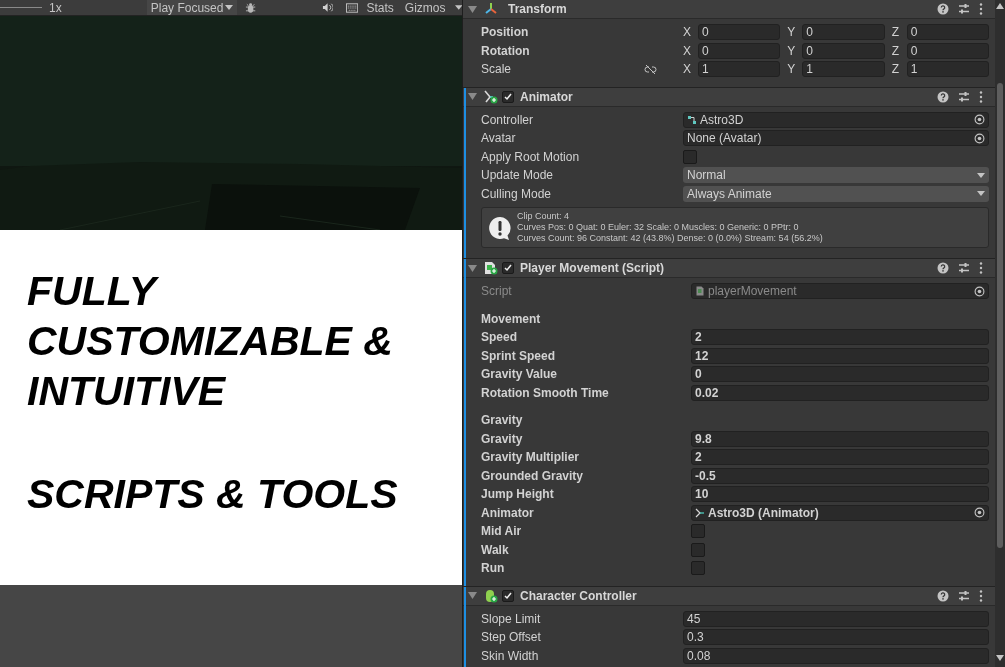 The width and height of the screenshot is (1005, 667). Describe the element at coordinates (352, 7) in the screenshot. I see `keyboard-icon` at that location.